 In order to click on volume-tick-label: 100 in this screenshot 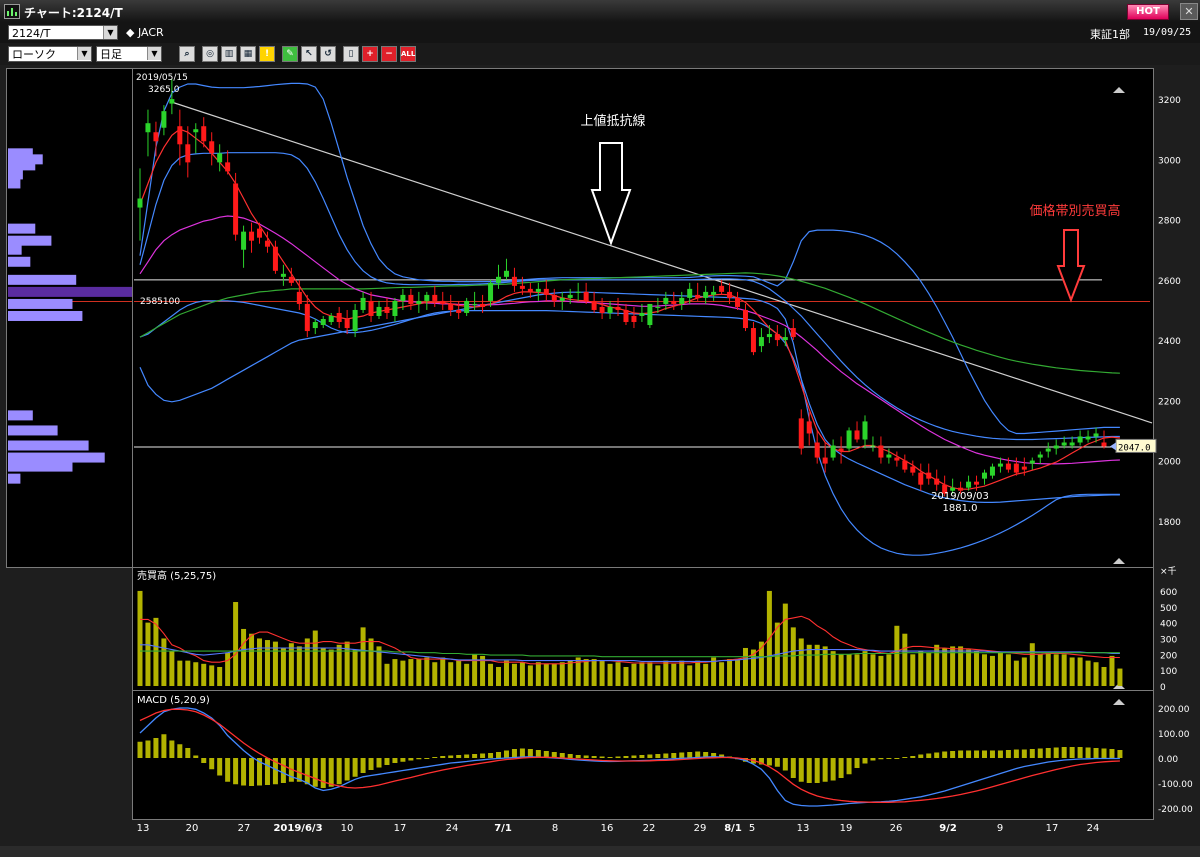, I will do `click(1168, 672)`.